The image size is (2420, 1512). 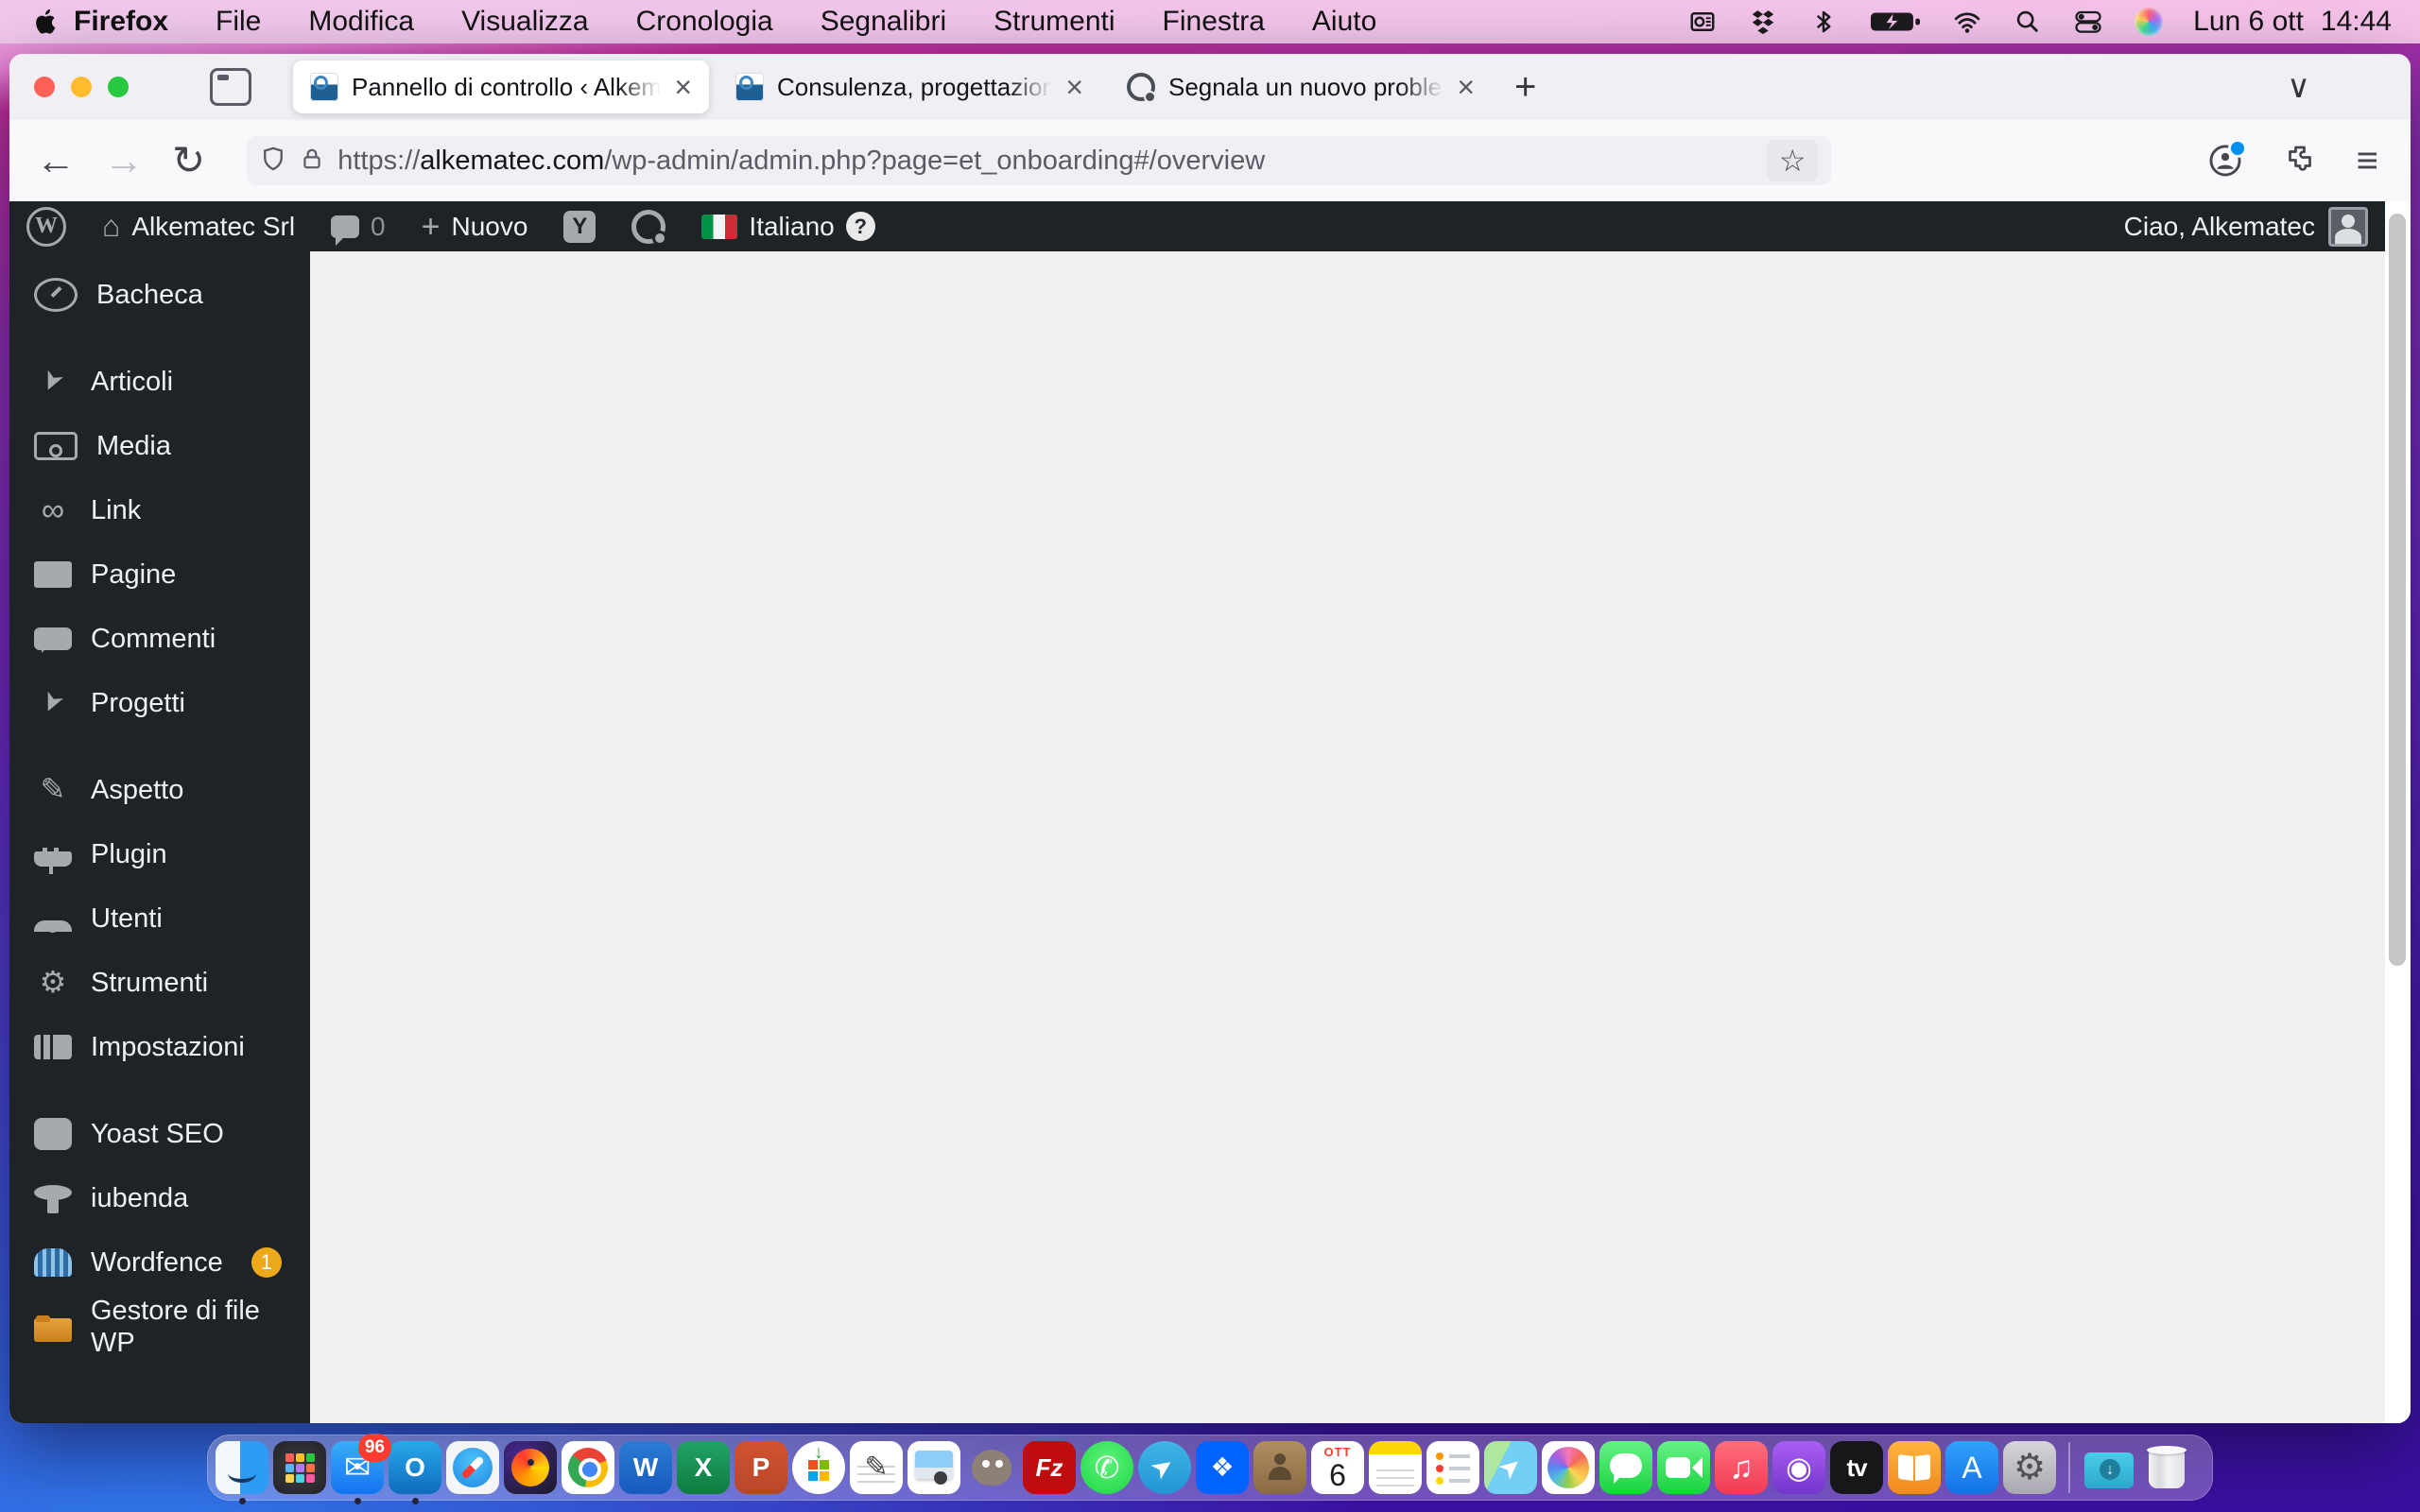 What do you see at coordinates (761, 1467) in the screenshot?
I see `dock-icon: P` at bounding box center [761, 1467].